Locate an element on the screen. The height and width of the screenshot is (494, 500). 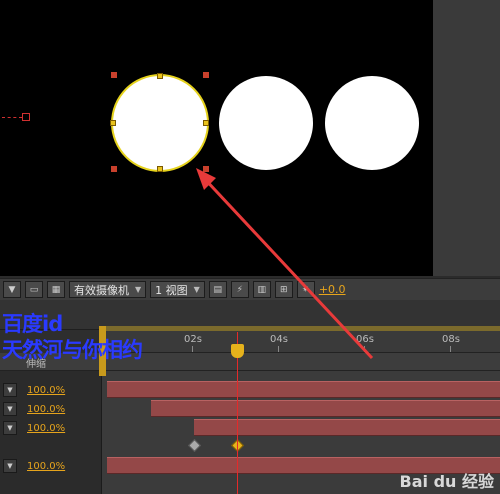
bbox-handle-top-left is located at coordinates (114, 75).